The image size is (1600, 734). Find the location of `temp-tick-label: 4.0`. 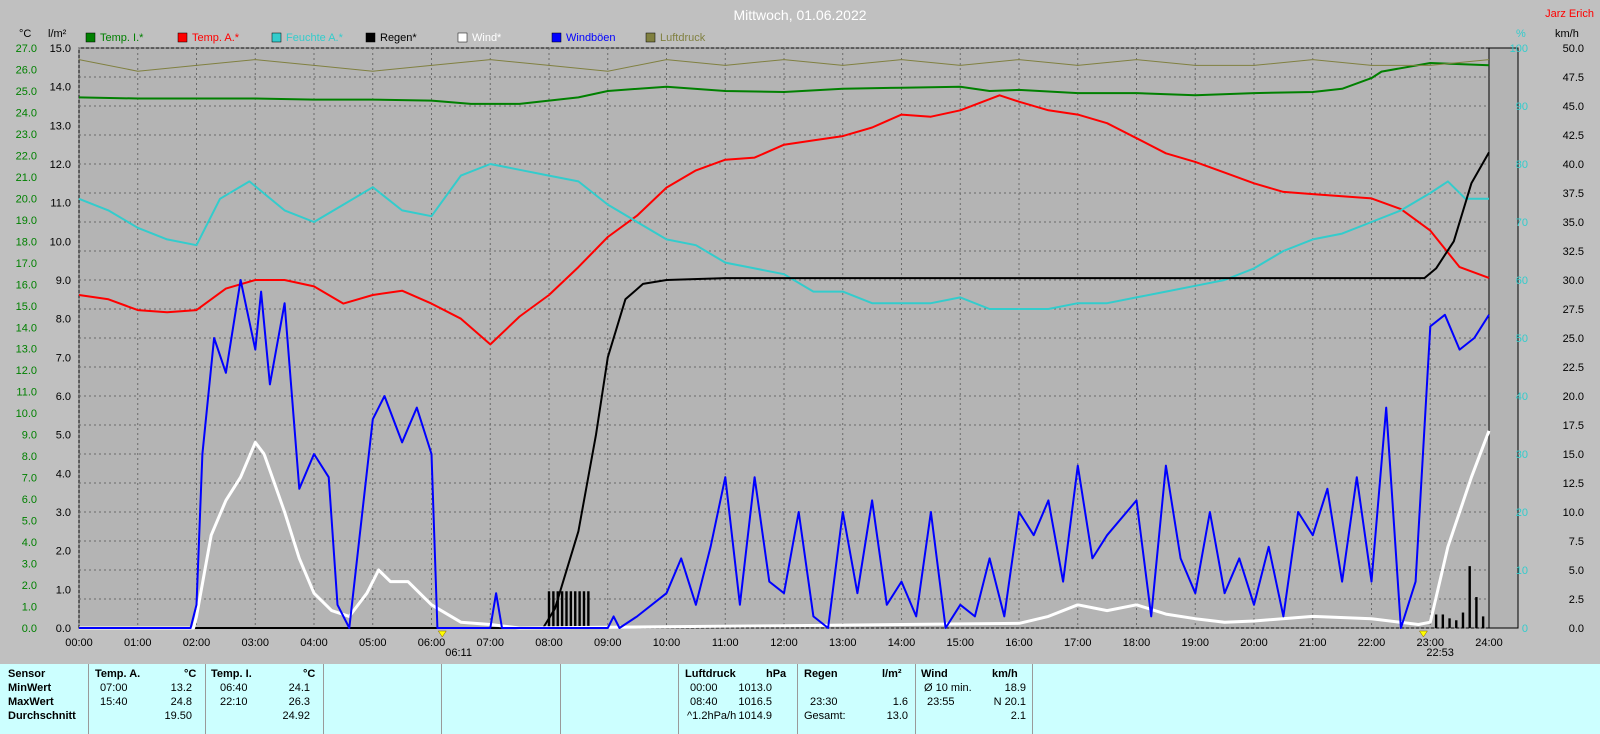

temp-tick-label: 4.0 is located at coordinates (29, 543).